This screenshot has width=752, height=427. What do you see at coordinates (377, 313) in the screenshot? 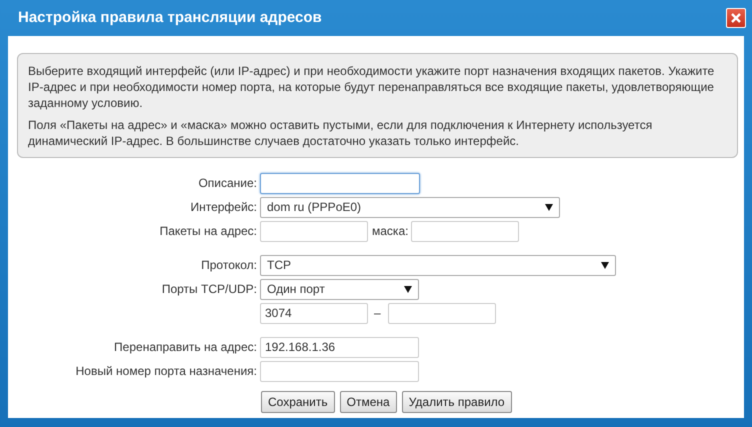
I see `range-dash: –` at bounding box center [377, 313].